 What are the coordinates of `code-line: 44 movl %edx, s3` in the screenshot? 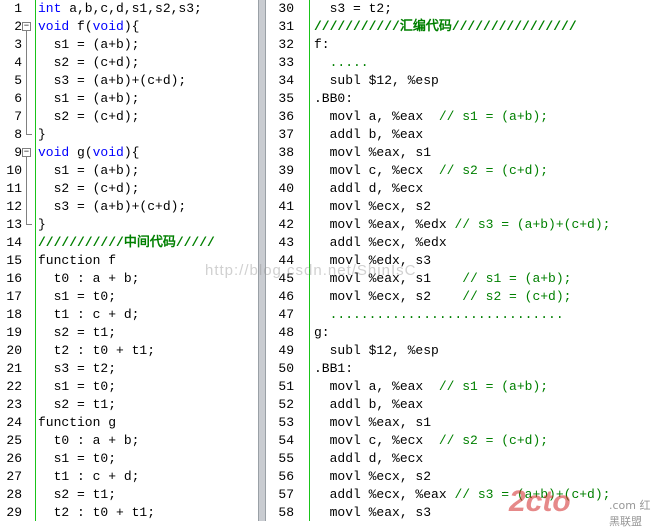 It's located at (464, 261).